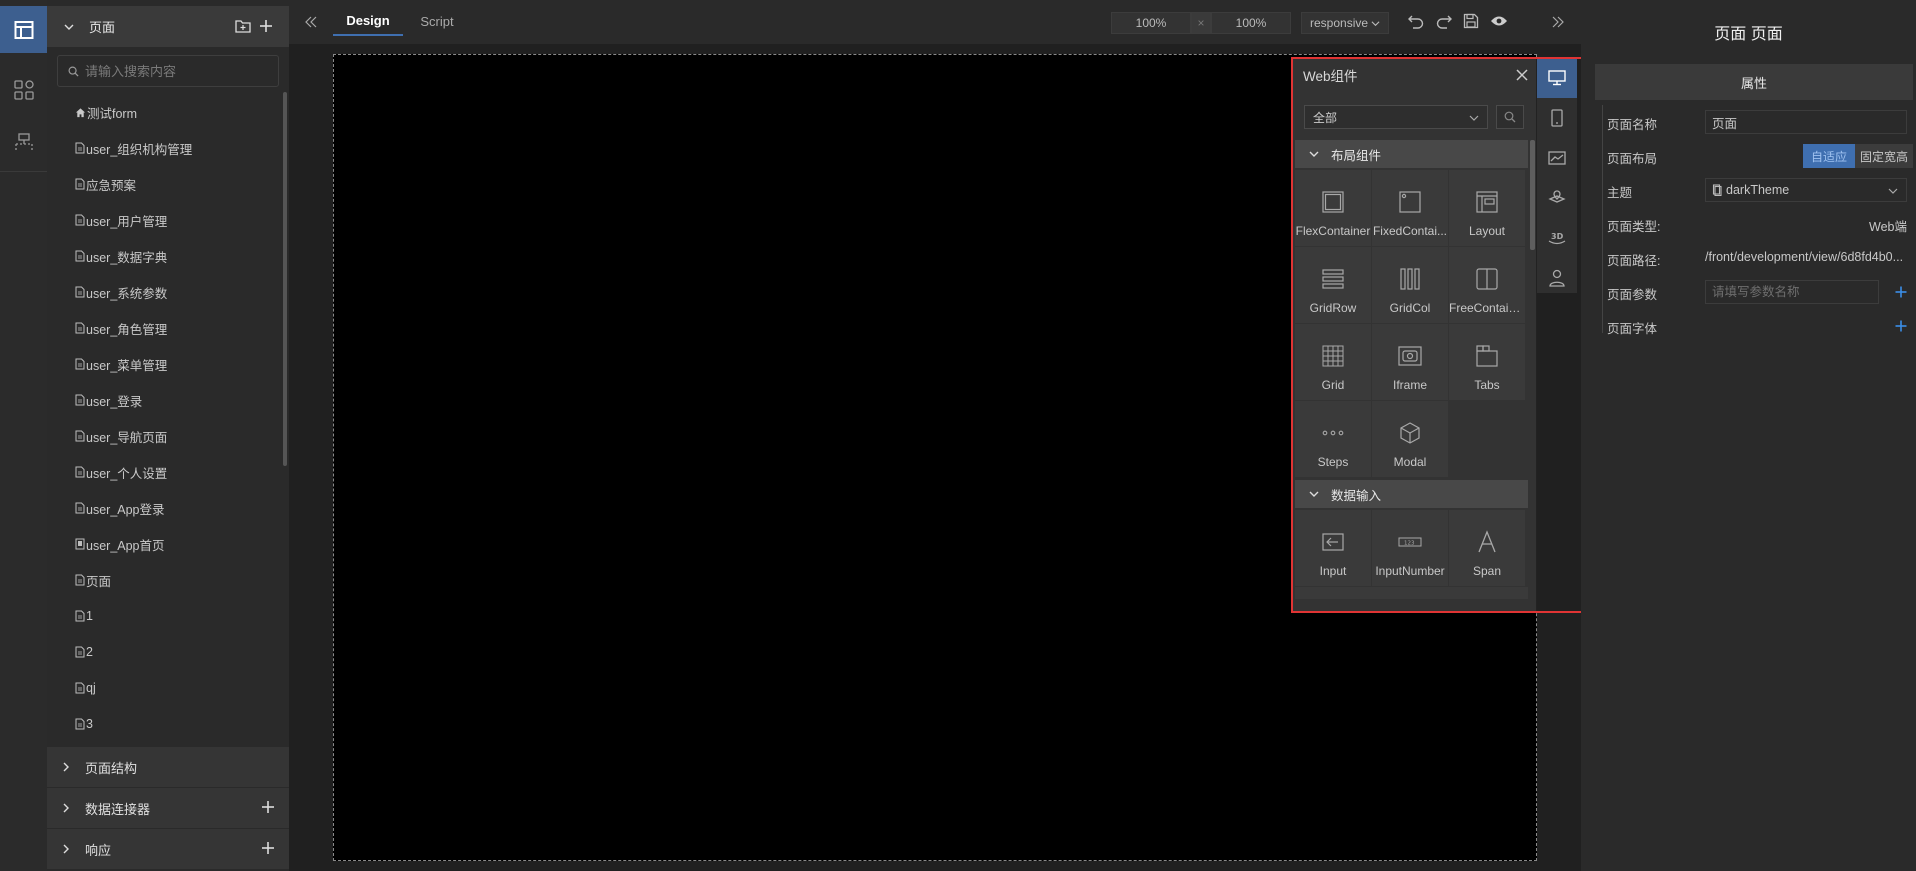  I want to click on page-name-field: 页面, so click(1806, 122).